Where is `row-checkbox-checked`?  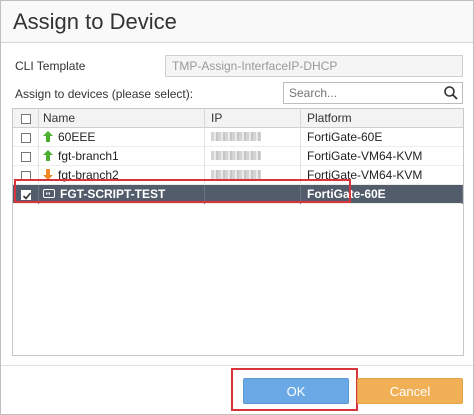 row-checkbox-checked is located at coordinates (26, 195).